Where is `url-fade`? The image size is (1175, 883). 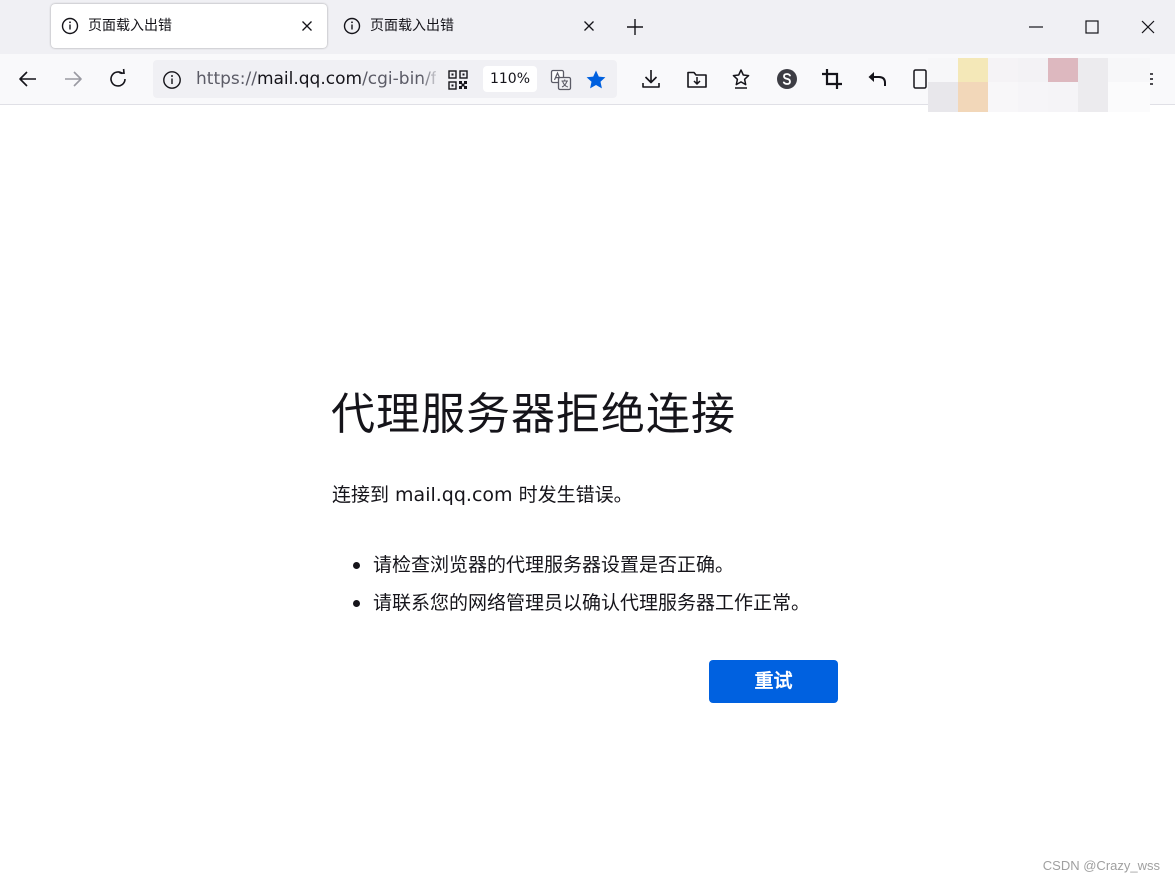 url-fade is located at coordinates (431, 79).